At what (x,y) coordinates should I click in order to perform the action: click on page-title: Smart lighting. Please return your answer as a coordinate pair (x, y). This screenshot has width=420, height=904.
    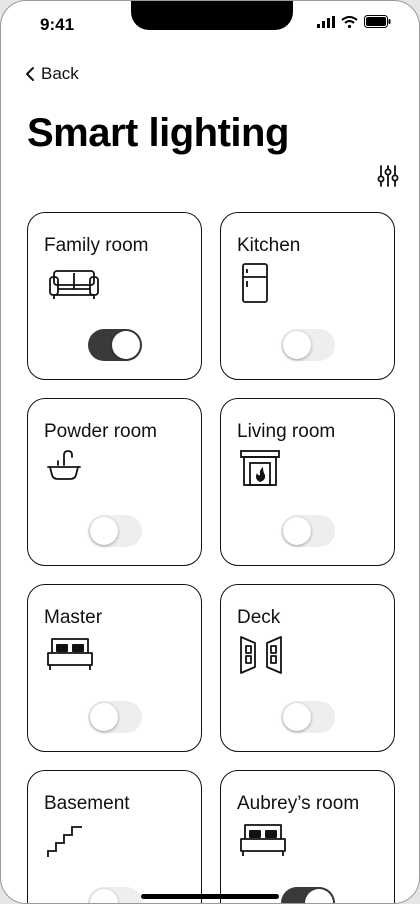
    Looking at the image, I should click on (158, 133).